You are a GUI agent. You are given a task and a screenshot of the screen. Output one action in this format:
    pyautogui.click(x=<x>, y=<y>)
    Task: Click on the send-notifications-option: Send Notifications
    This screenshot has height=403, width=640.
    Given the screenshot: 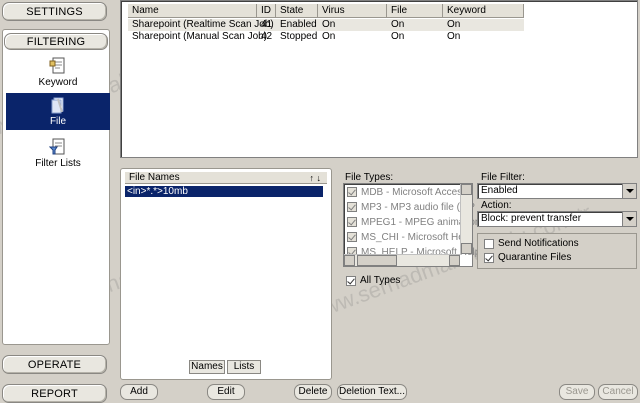 What is the action you would take?
    pyautogui.click(x=531, y=243)
    